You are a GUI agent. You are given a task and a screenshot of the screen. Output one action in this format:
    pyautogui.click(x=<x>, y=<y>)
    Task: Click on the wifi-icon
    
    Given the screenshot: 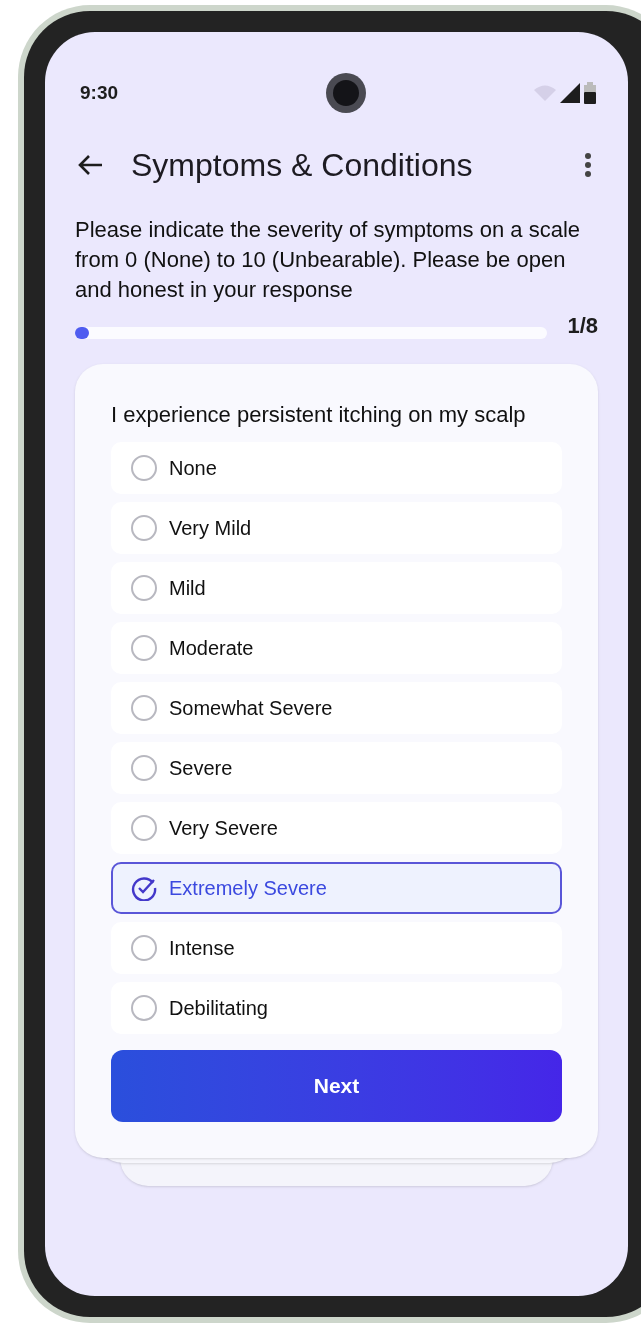 What is the action you would take?
    pyautogui.click(x=545, y=93)
    